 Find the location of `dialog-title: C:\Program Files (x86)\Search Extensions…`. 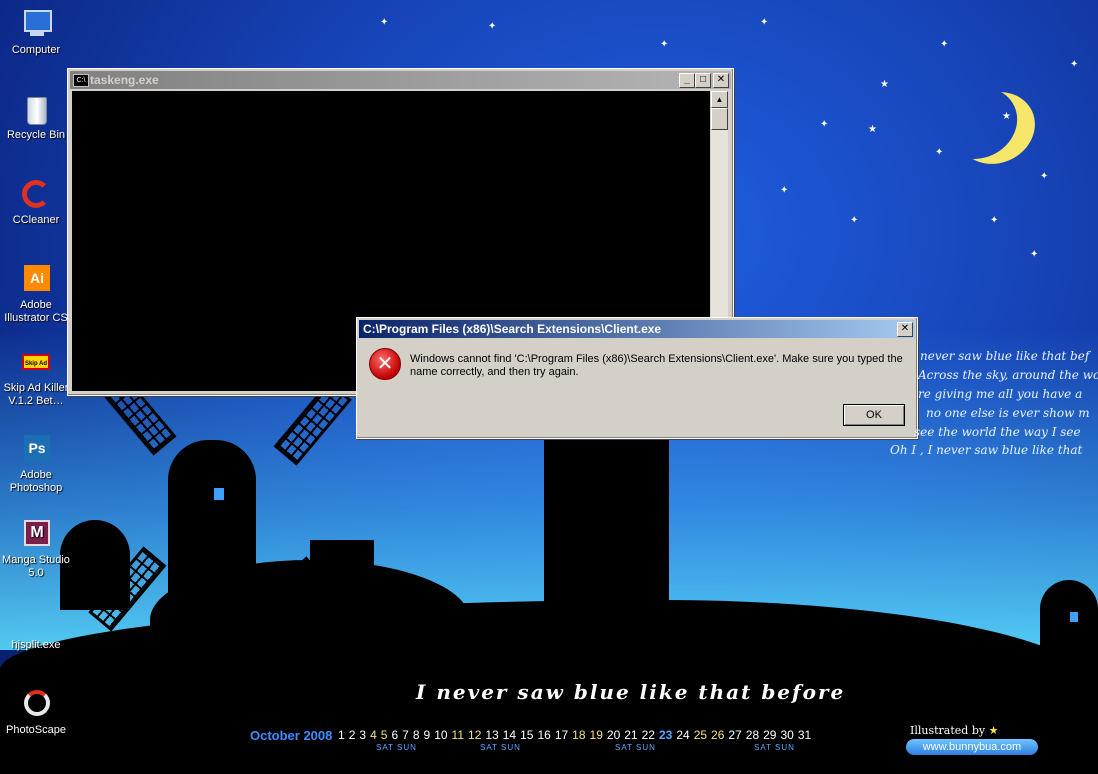

dialog-title: C:\Program Files (x86)\Search Extensions… is located at coordinates (512, 329).